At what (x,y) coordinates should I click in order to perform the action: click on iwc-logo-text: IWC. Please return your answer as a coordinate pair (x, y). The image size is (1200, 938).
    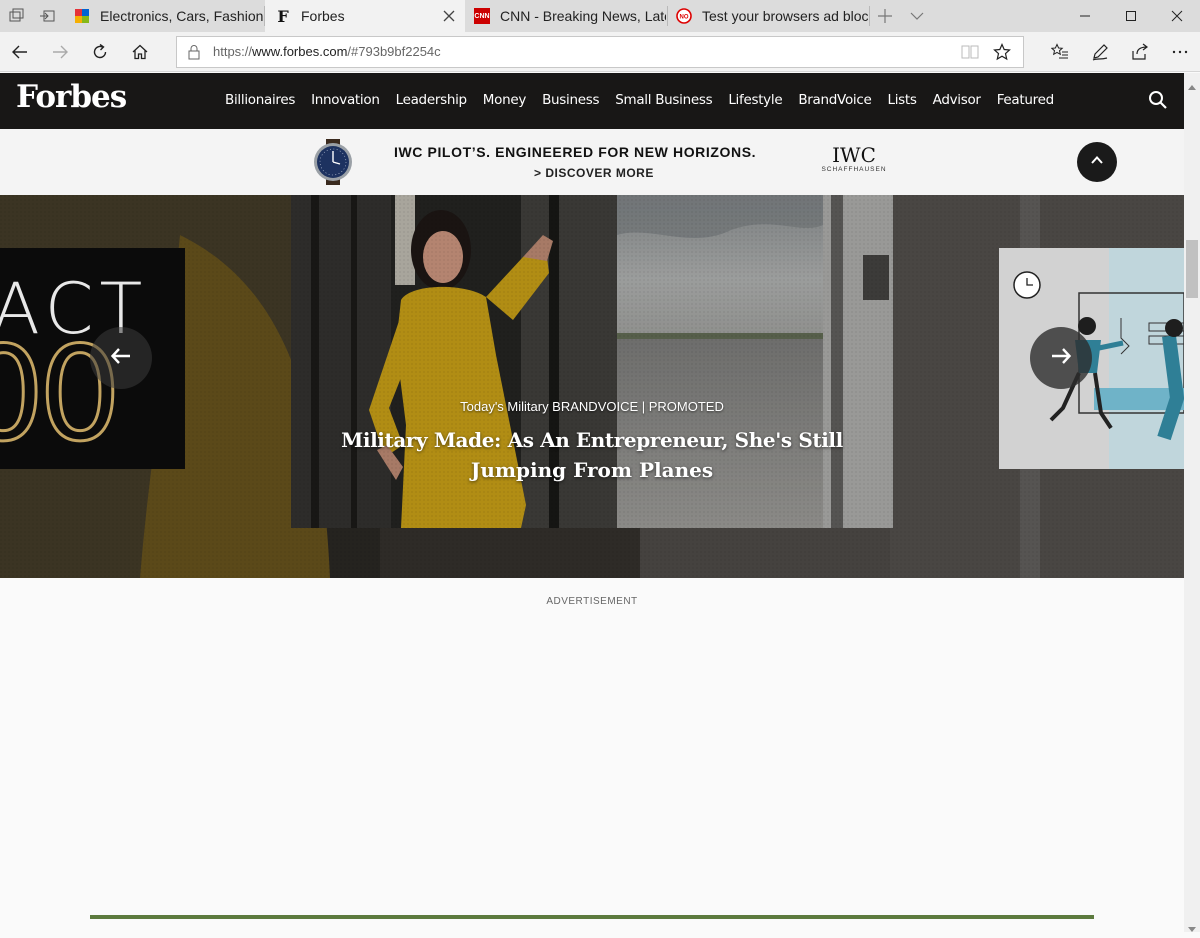
    Looking at the image, I should click on (854, 155).